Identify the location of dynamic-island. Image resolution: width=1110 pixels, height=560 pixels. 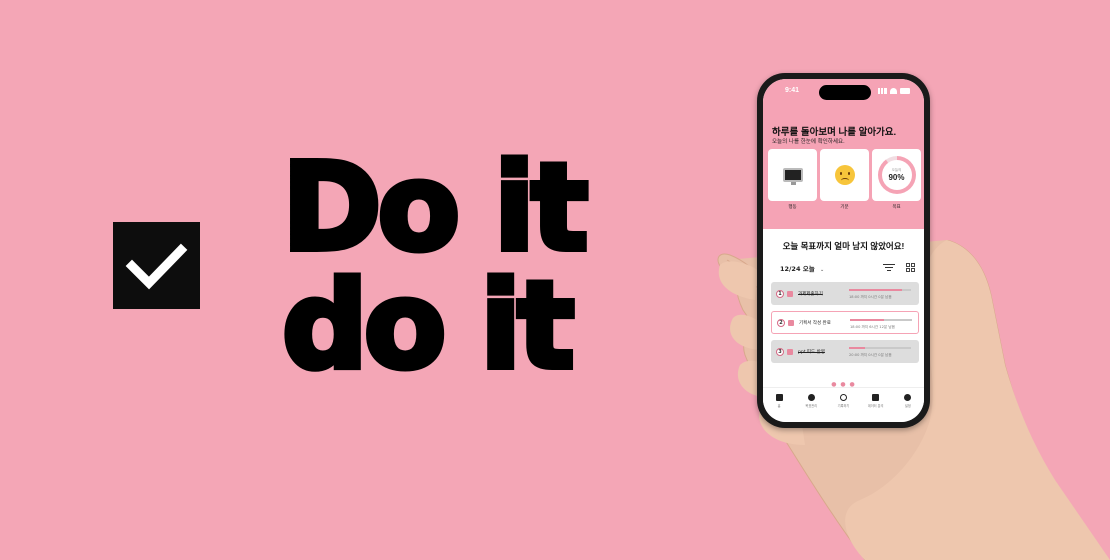
(845, 92).